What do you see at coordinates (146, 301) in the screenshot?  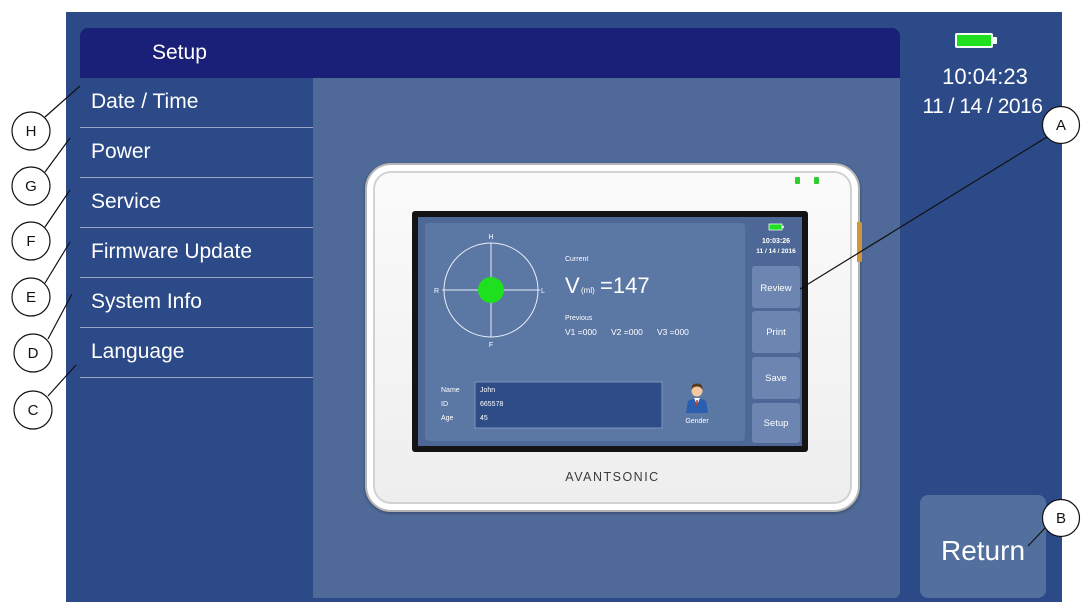 I see `menu-item-label: System Info` at bounding box center [146, 301].